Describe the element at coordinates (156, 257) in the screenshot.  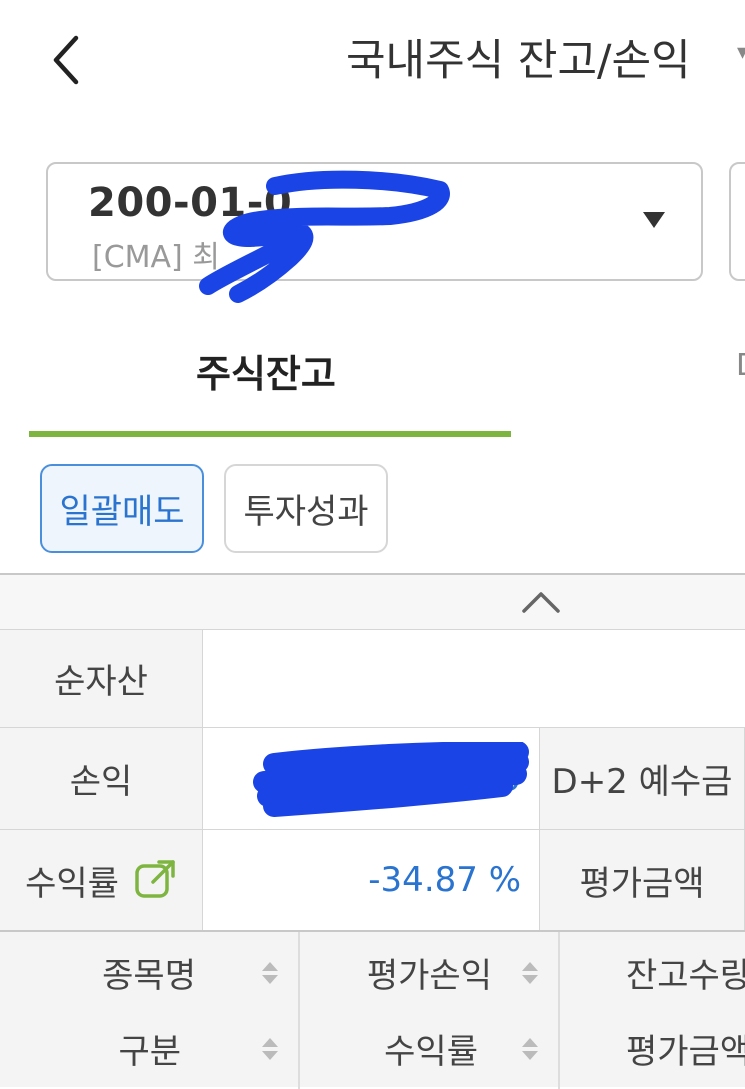
I see `account-type: [CMA] 최` at that location.